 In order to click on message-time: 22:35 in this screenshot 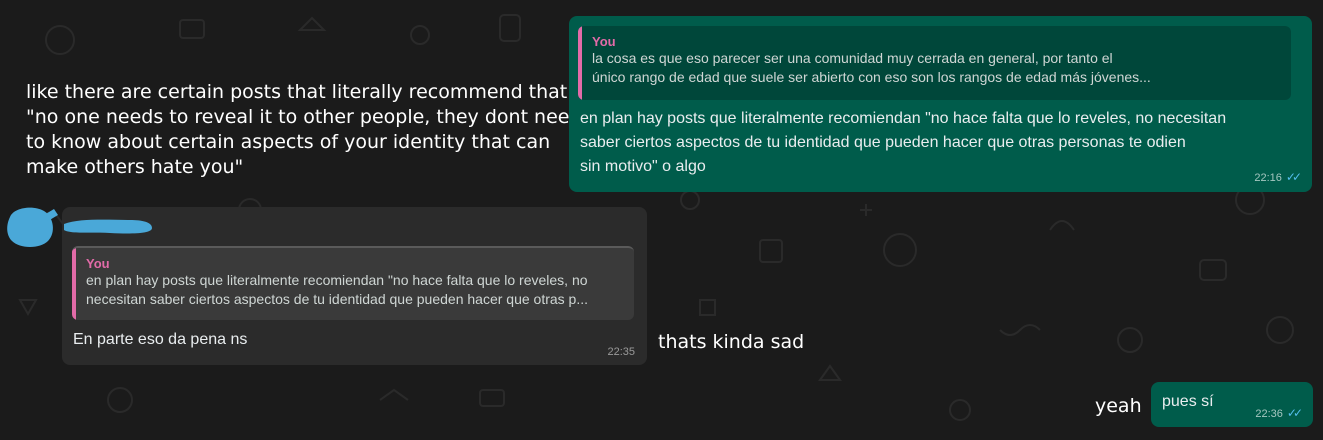, I will do `click(621, 352)`.